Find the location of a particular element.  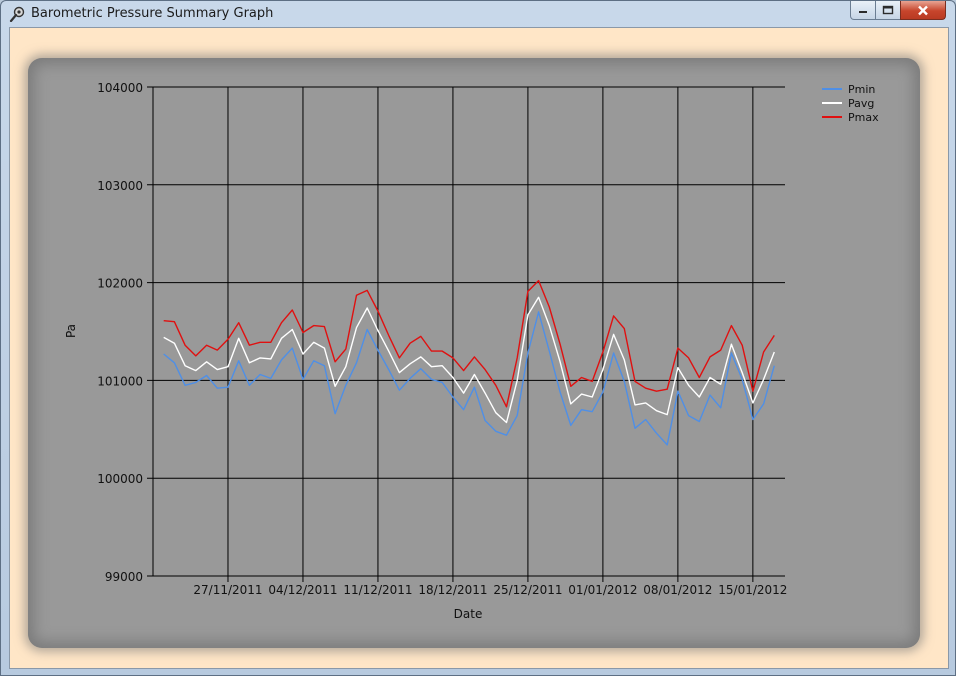

y-tick-label: 99000 is located at coordinates (124, 577).